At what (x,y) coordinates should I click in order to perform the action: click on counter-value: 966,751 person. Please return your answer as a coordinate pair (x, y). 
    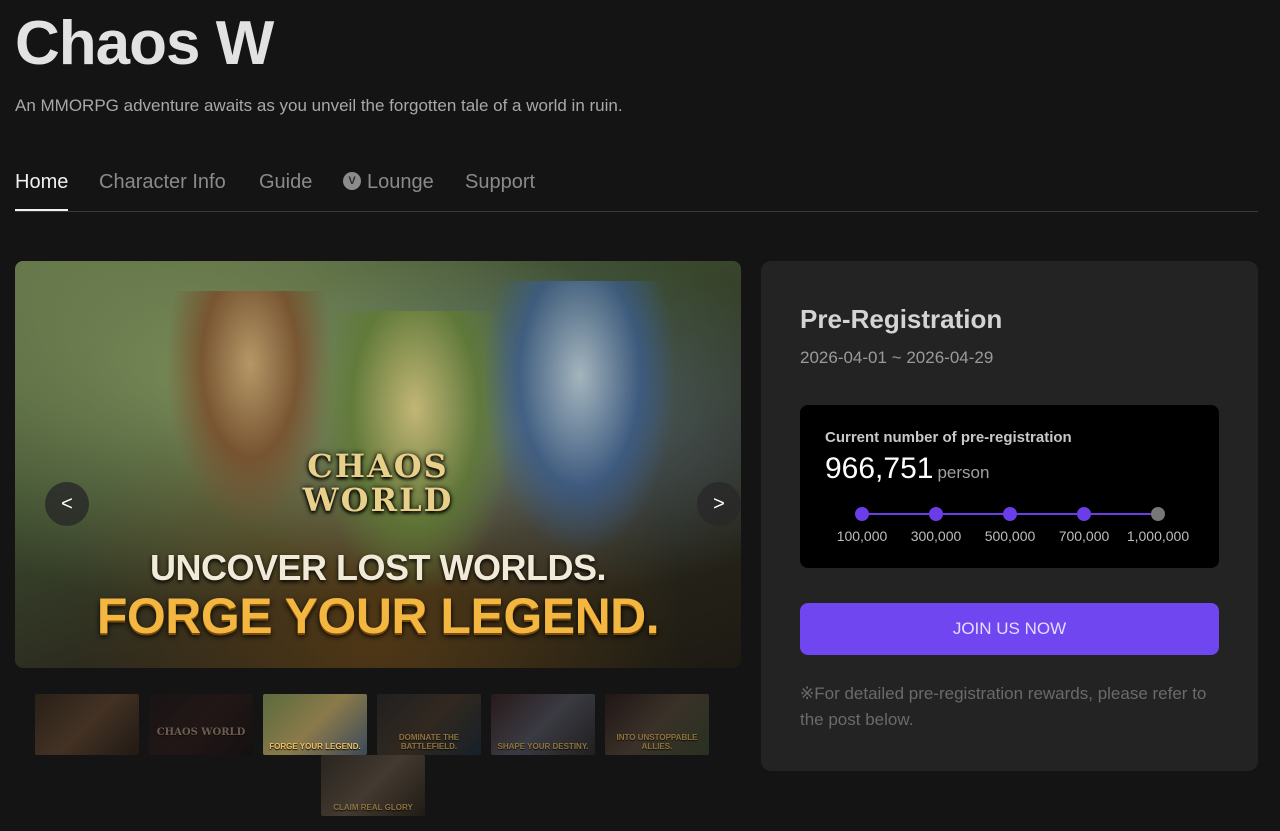
    Looking at the image, I should click on (907, 471).